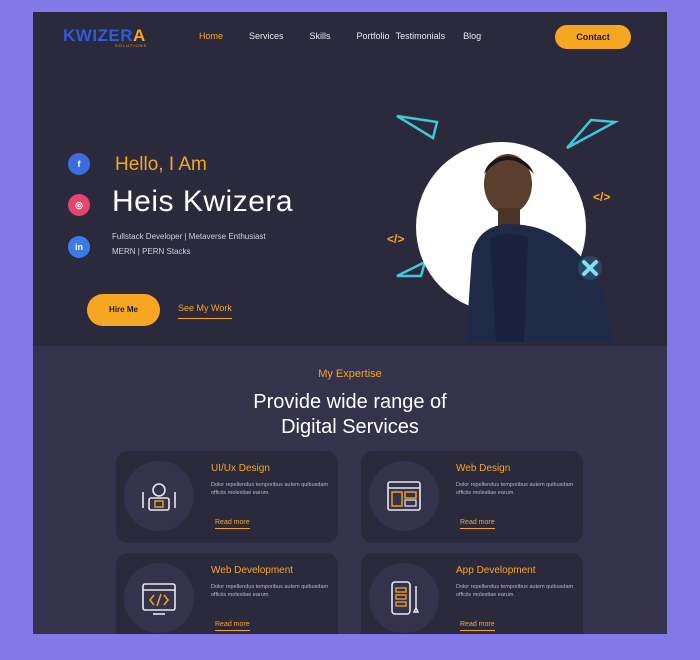 The width and height of the screenshot is (700, 660). I want to click on linkedin-icon: in, so click(79, 247).